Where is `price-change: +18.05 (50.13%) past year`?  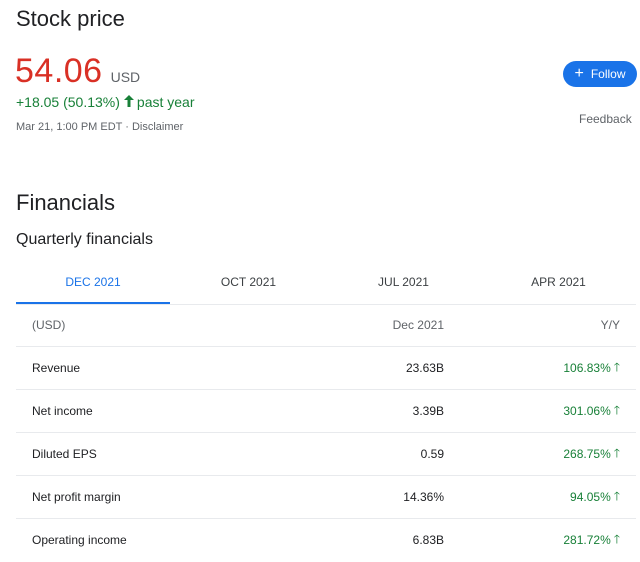 price-change: +18.05 (50.13%) past year is located at coordinates (105, 102).